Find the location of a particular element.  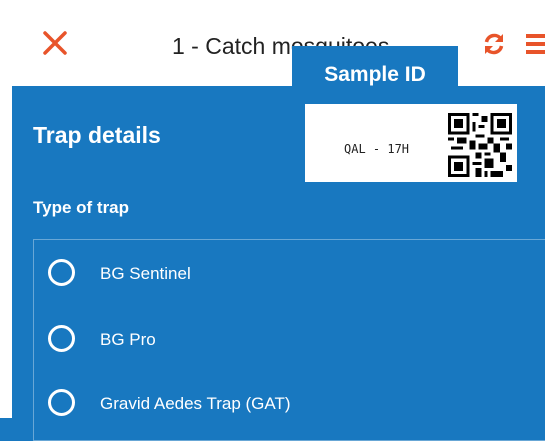

option-bg-sentinel: BG Sentinel is located at coordinates (288, 274).